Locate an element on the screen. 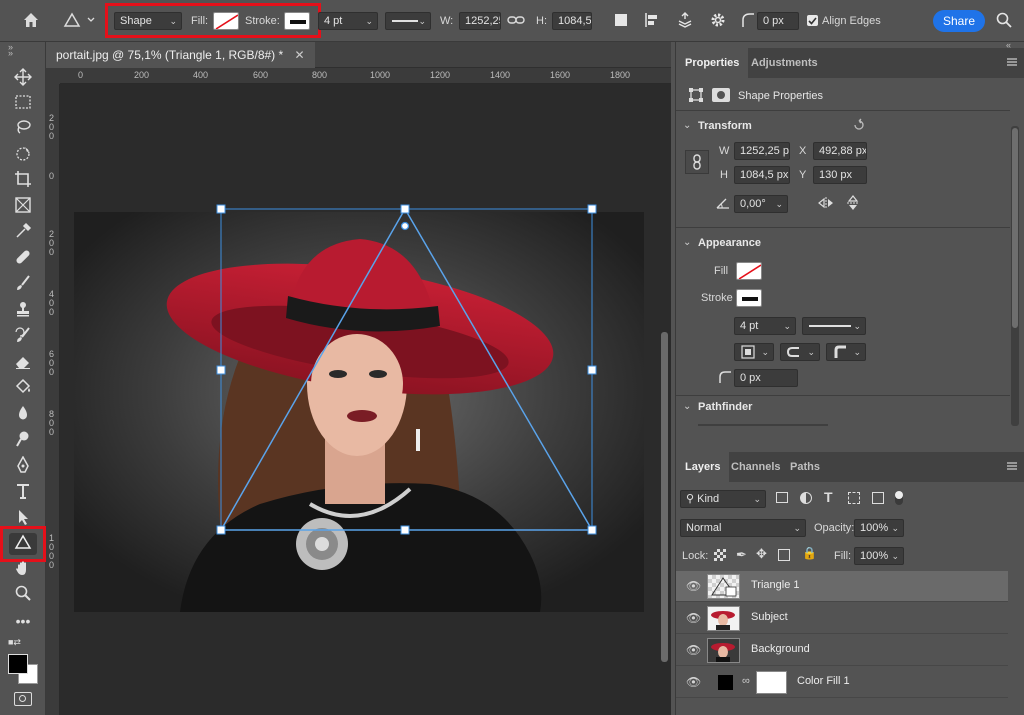  history-brush-tool-icon is located at coordinates (23, 337).